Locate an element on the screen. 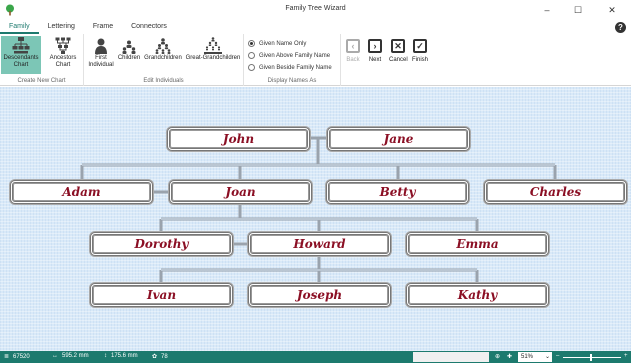 The width and height of the screenshot is (631, 363). finish-label: Finish is located at coordinates (419, 60).